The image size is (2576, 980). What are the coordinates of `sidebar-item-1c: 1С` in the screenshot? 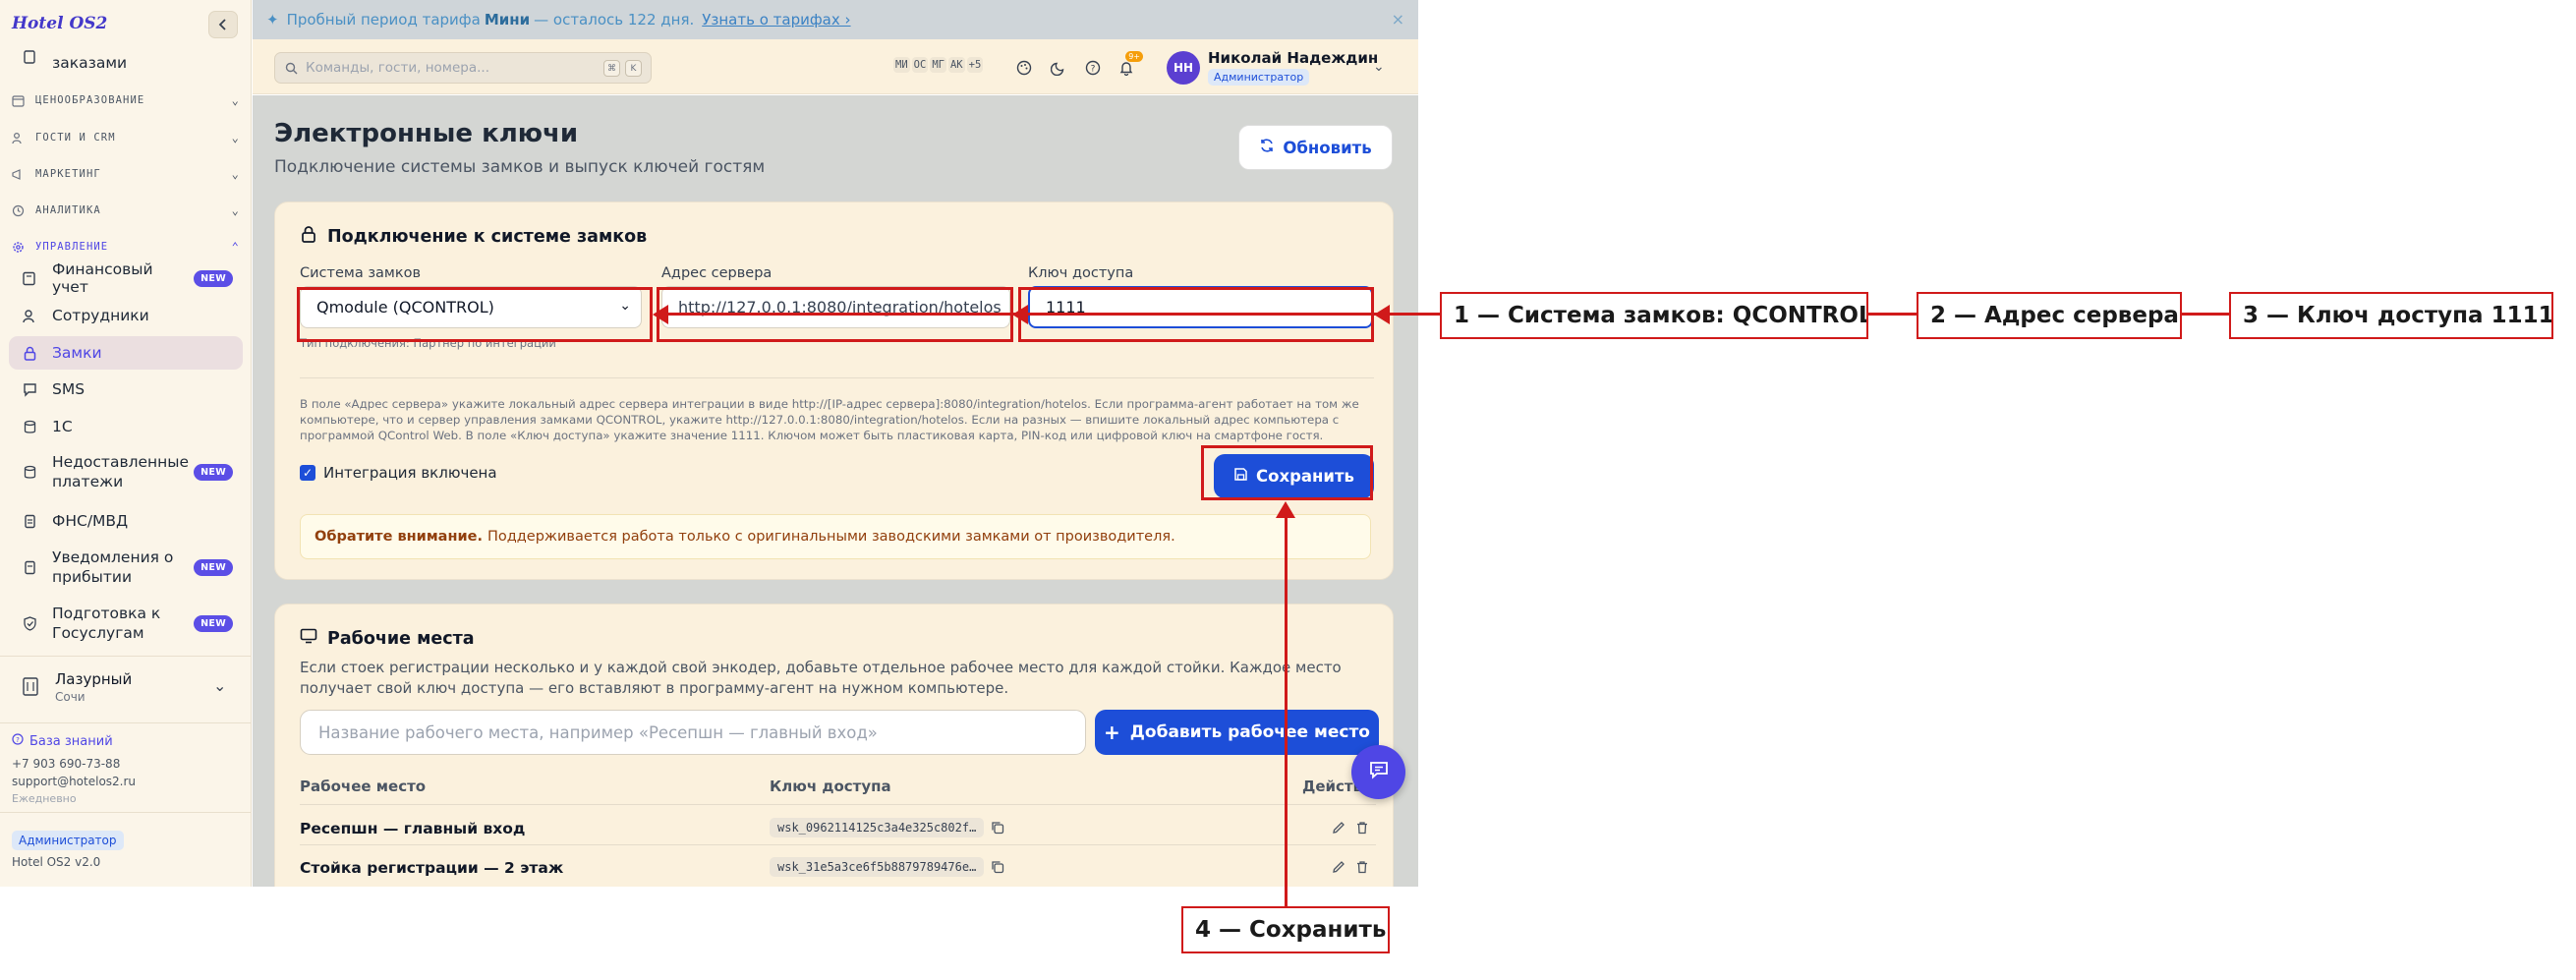 It's located at (126, 427).